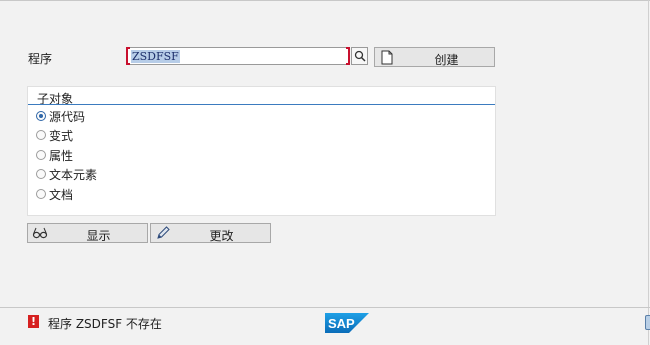 Image resolution: width=650 pixels, height=345 pixels. What do you see at coordinates (61, 194) in the screenshot?
I see `radio-label: 文档` at bounding box center [61, 194].